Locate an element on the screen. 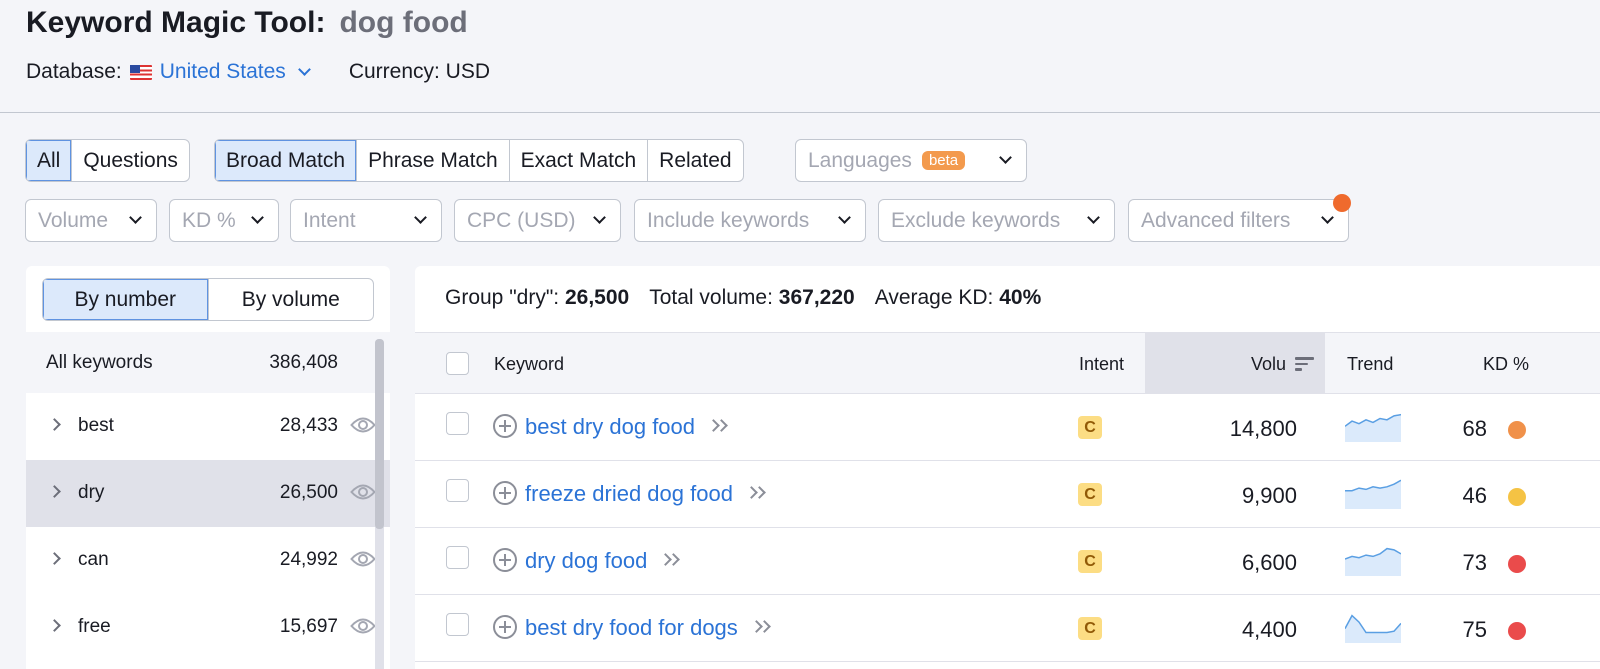 This screenshot has height=669, width=1600. group-name: can is located at coordinates (93, 559).